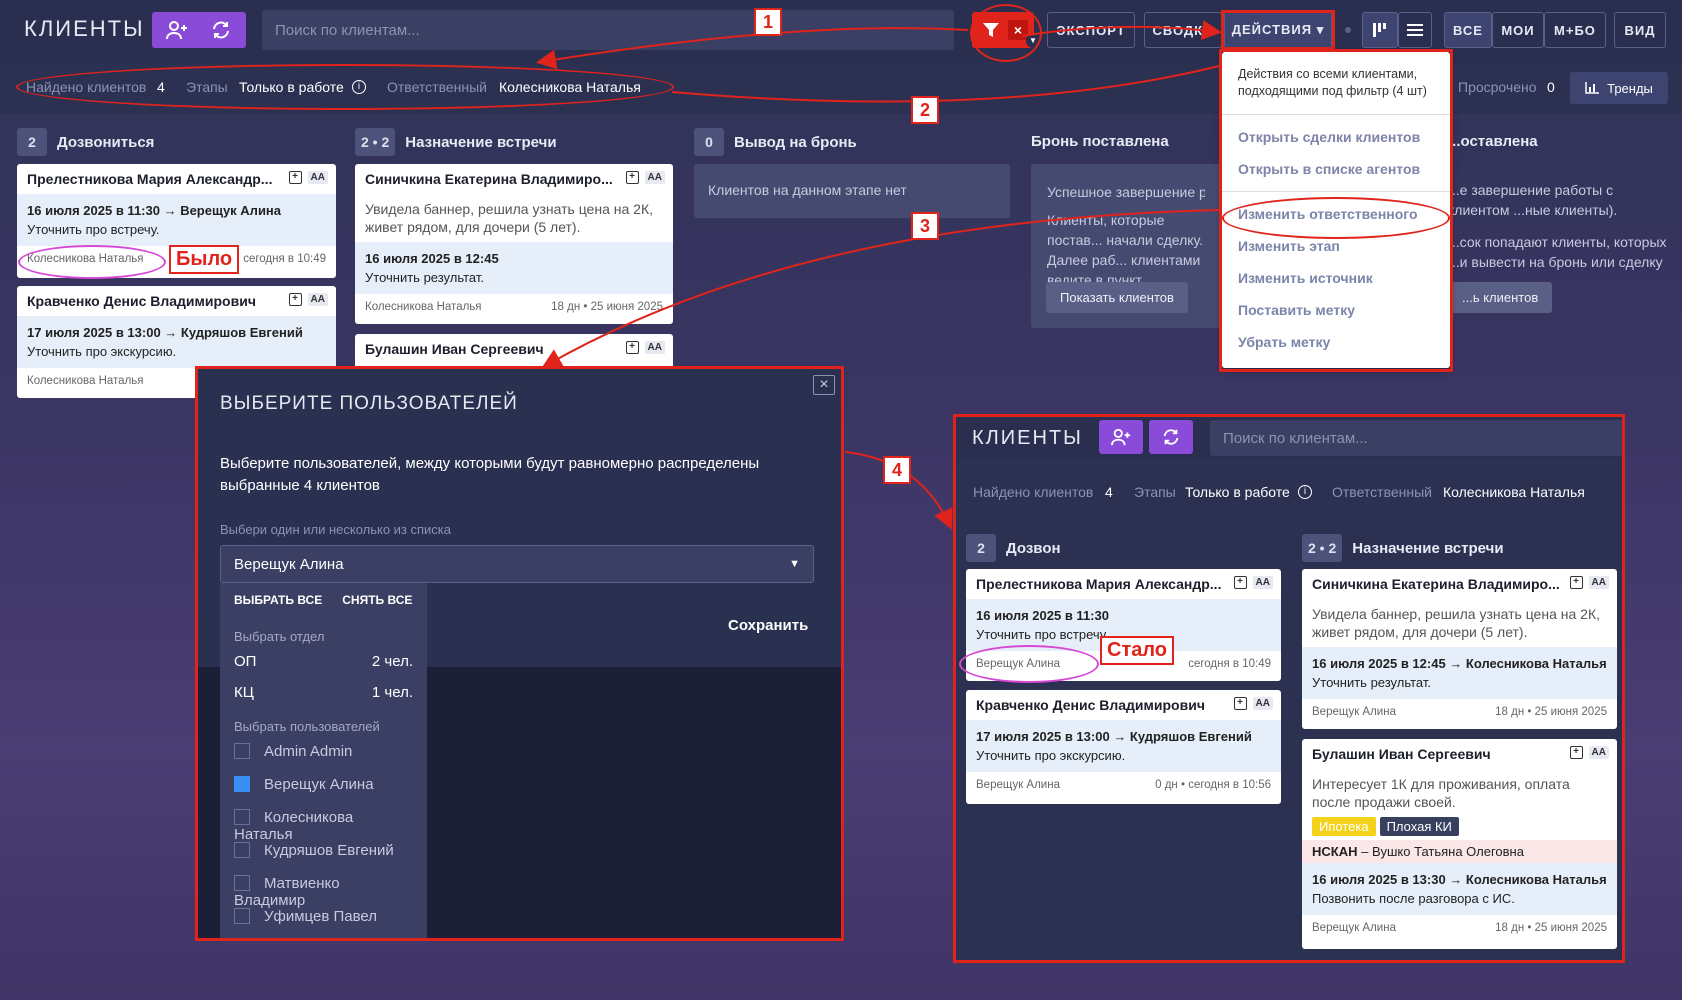 The height and width of the screenshot is (1000, 1682). Describe the element at coordinates (897, 470) in the screenshot. I see `step-marker-4: 4` at that location.